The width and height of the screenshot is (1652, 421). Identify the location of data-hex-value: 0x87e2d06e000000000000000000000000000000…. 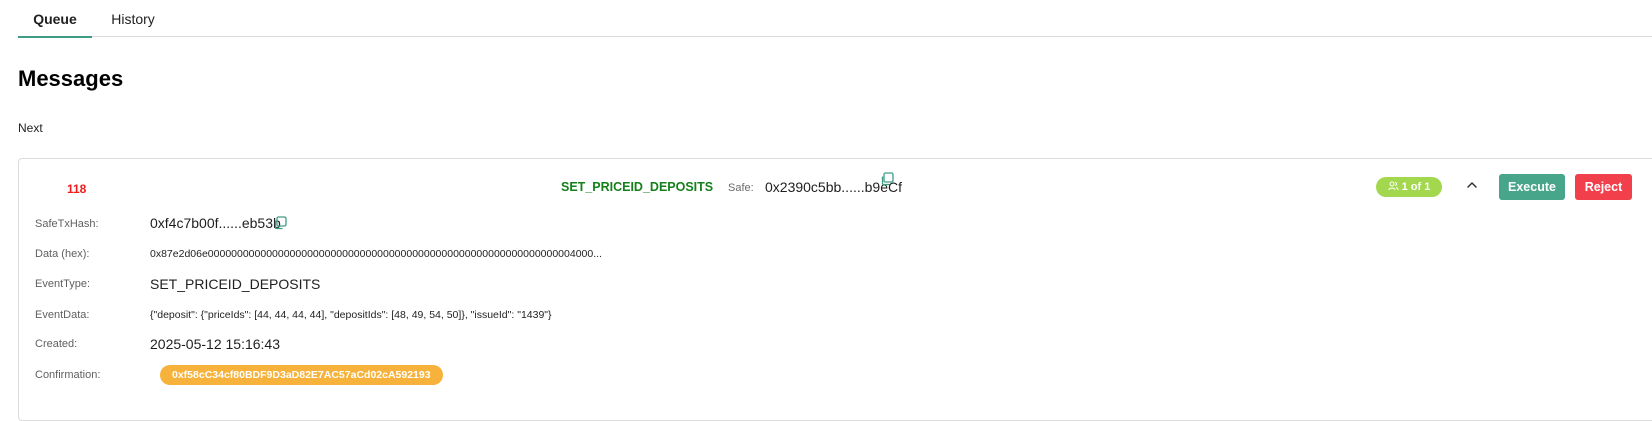
(376, 254).